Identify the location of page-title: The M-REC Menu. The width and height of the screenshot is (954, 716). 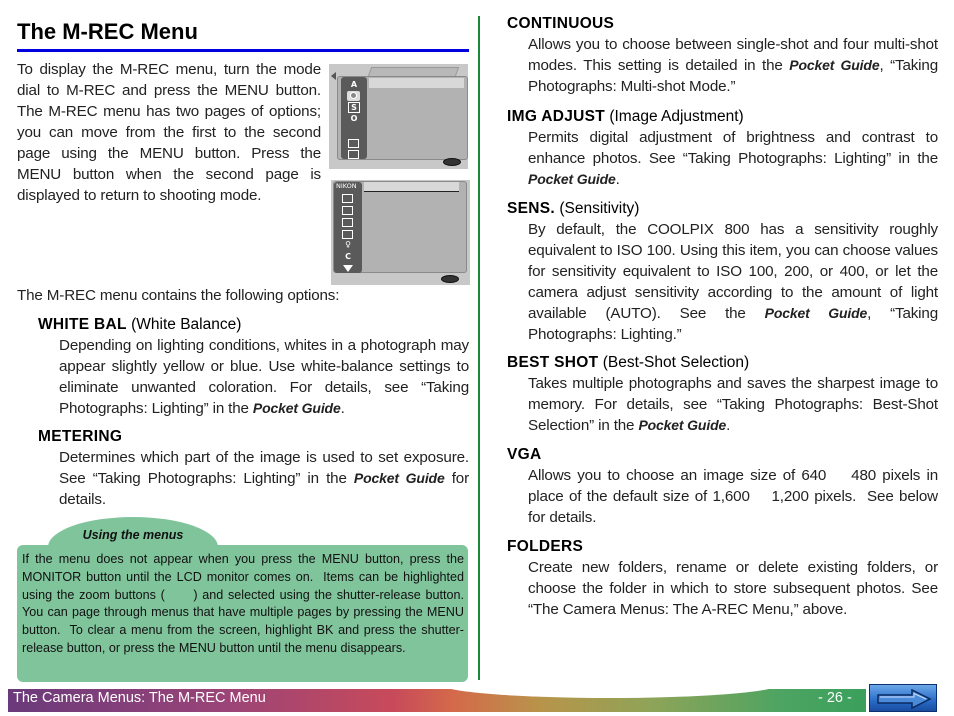
(107, 31).